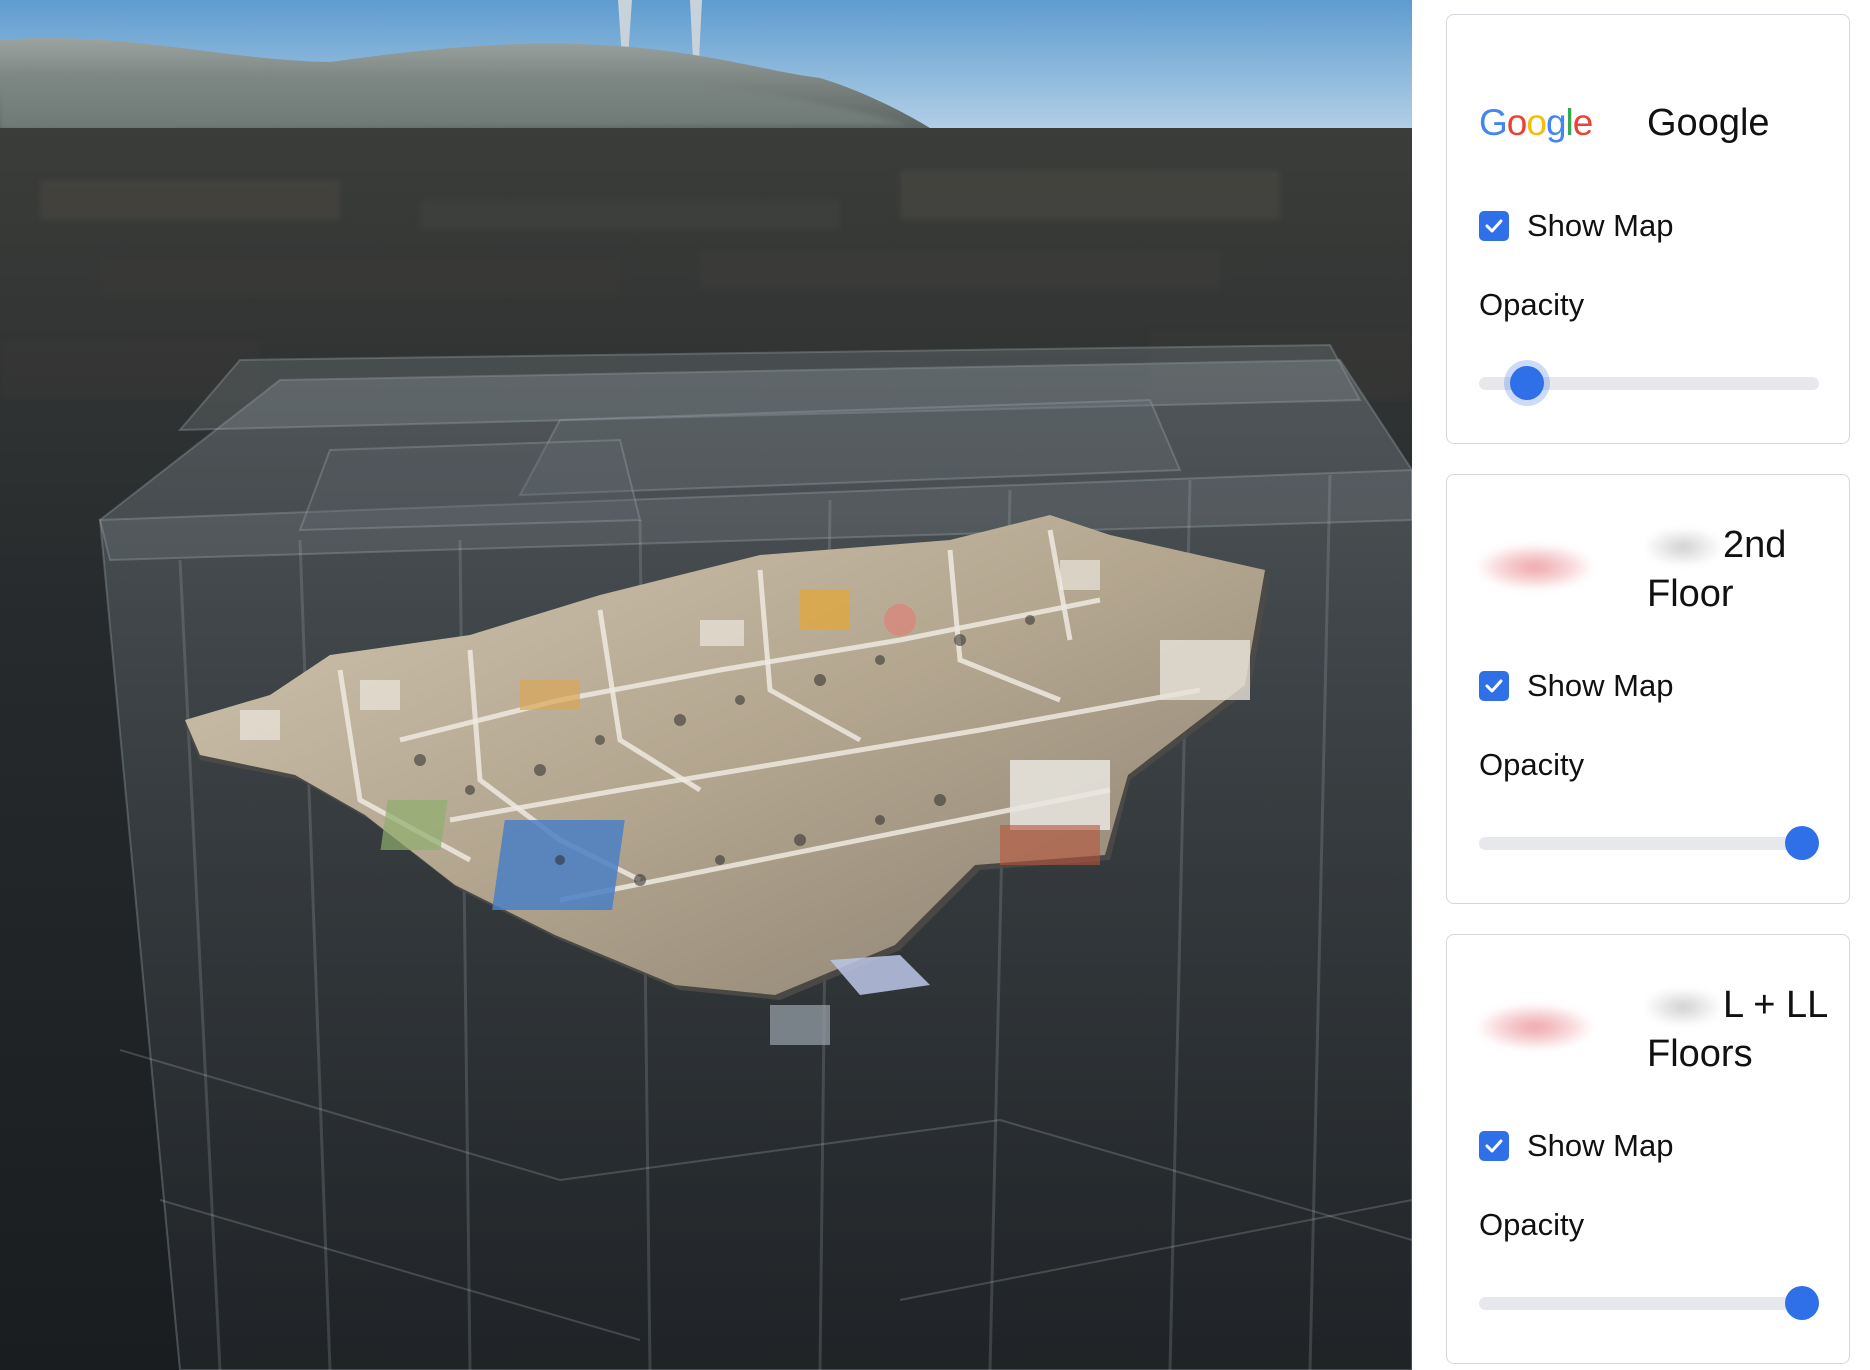 The height and width of the screenshot is (1370, 1870). What do you see at coordinates (1742, 570) in the screenshot?
I see `layer-title: 2nd Floor` at bounding box center [1742, 570].